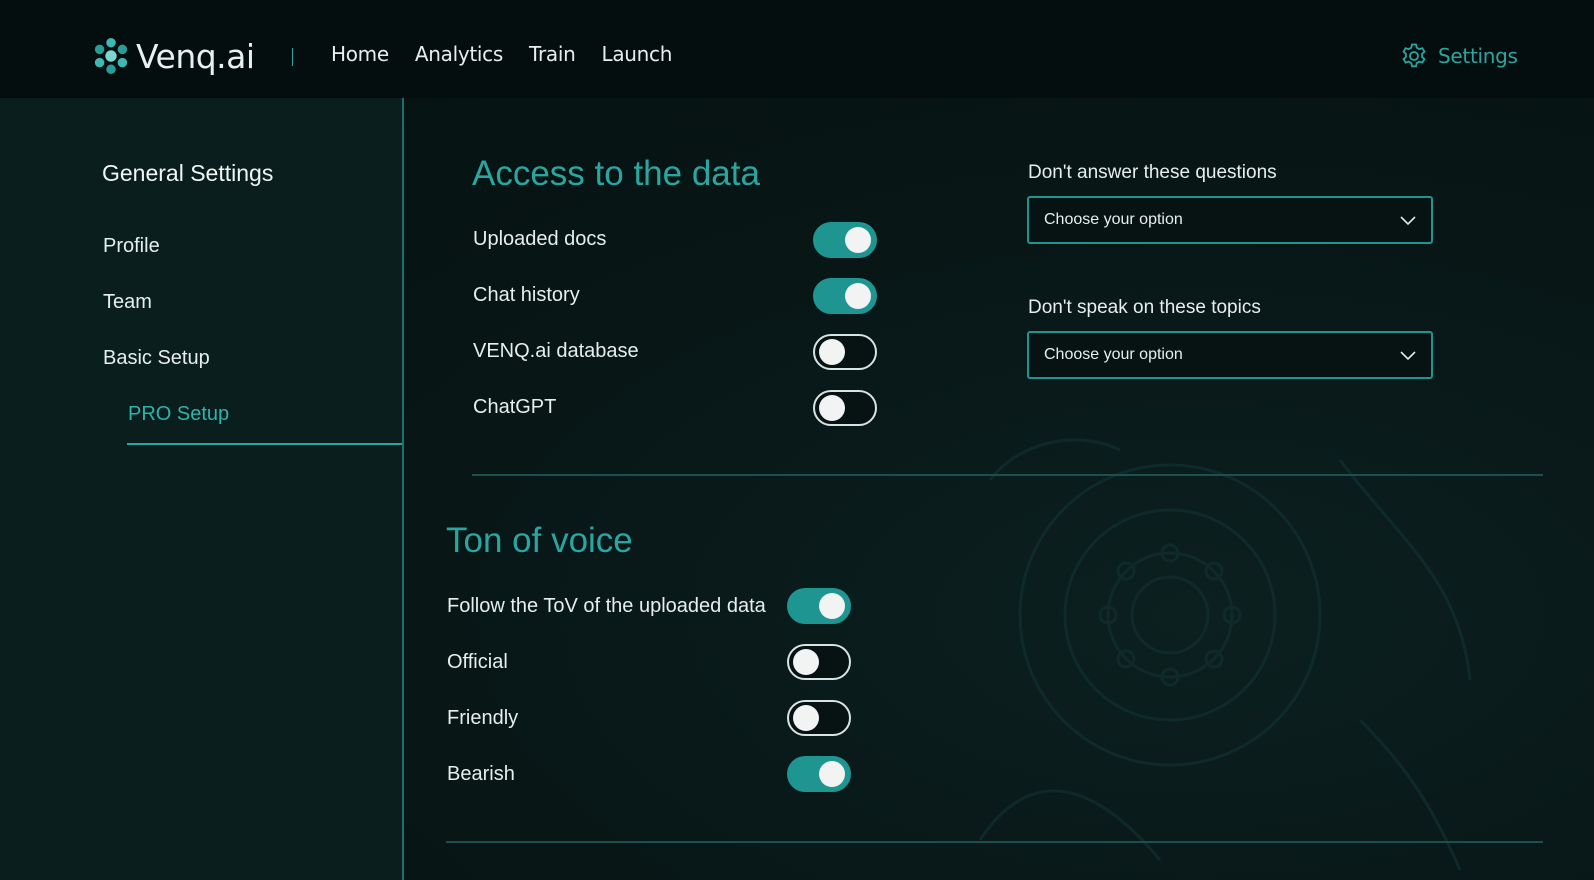 The height and width of the screenshot is (880, 1594). Describe the element at coordinates (616, 173) in the screenshot. I see `access-section-title: Access to the data` at that location.